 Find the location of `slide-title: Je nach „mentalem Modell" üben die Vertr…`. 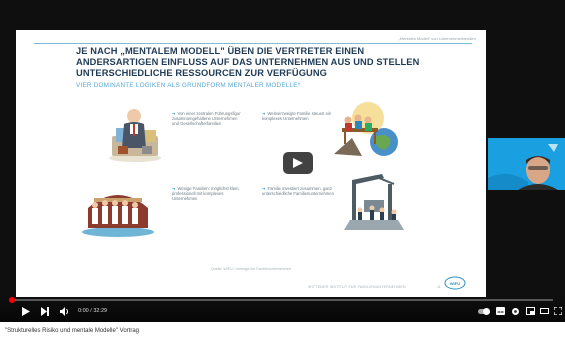

slide-title: Je nach „mentalem Modell" üben die Vertr… is located at coordinates (248, 62).